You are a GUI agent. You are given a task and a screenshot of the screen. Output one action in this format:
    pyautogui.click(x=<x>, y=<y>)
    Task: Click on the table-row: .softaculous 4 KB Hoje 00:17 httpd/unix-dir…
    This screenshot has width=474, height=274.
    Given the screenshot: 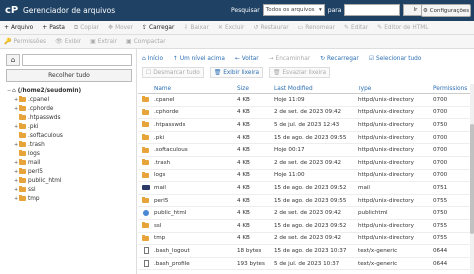 What is the action you would take?
    pyautogui.click(x=304, y=150)
    